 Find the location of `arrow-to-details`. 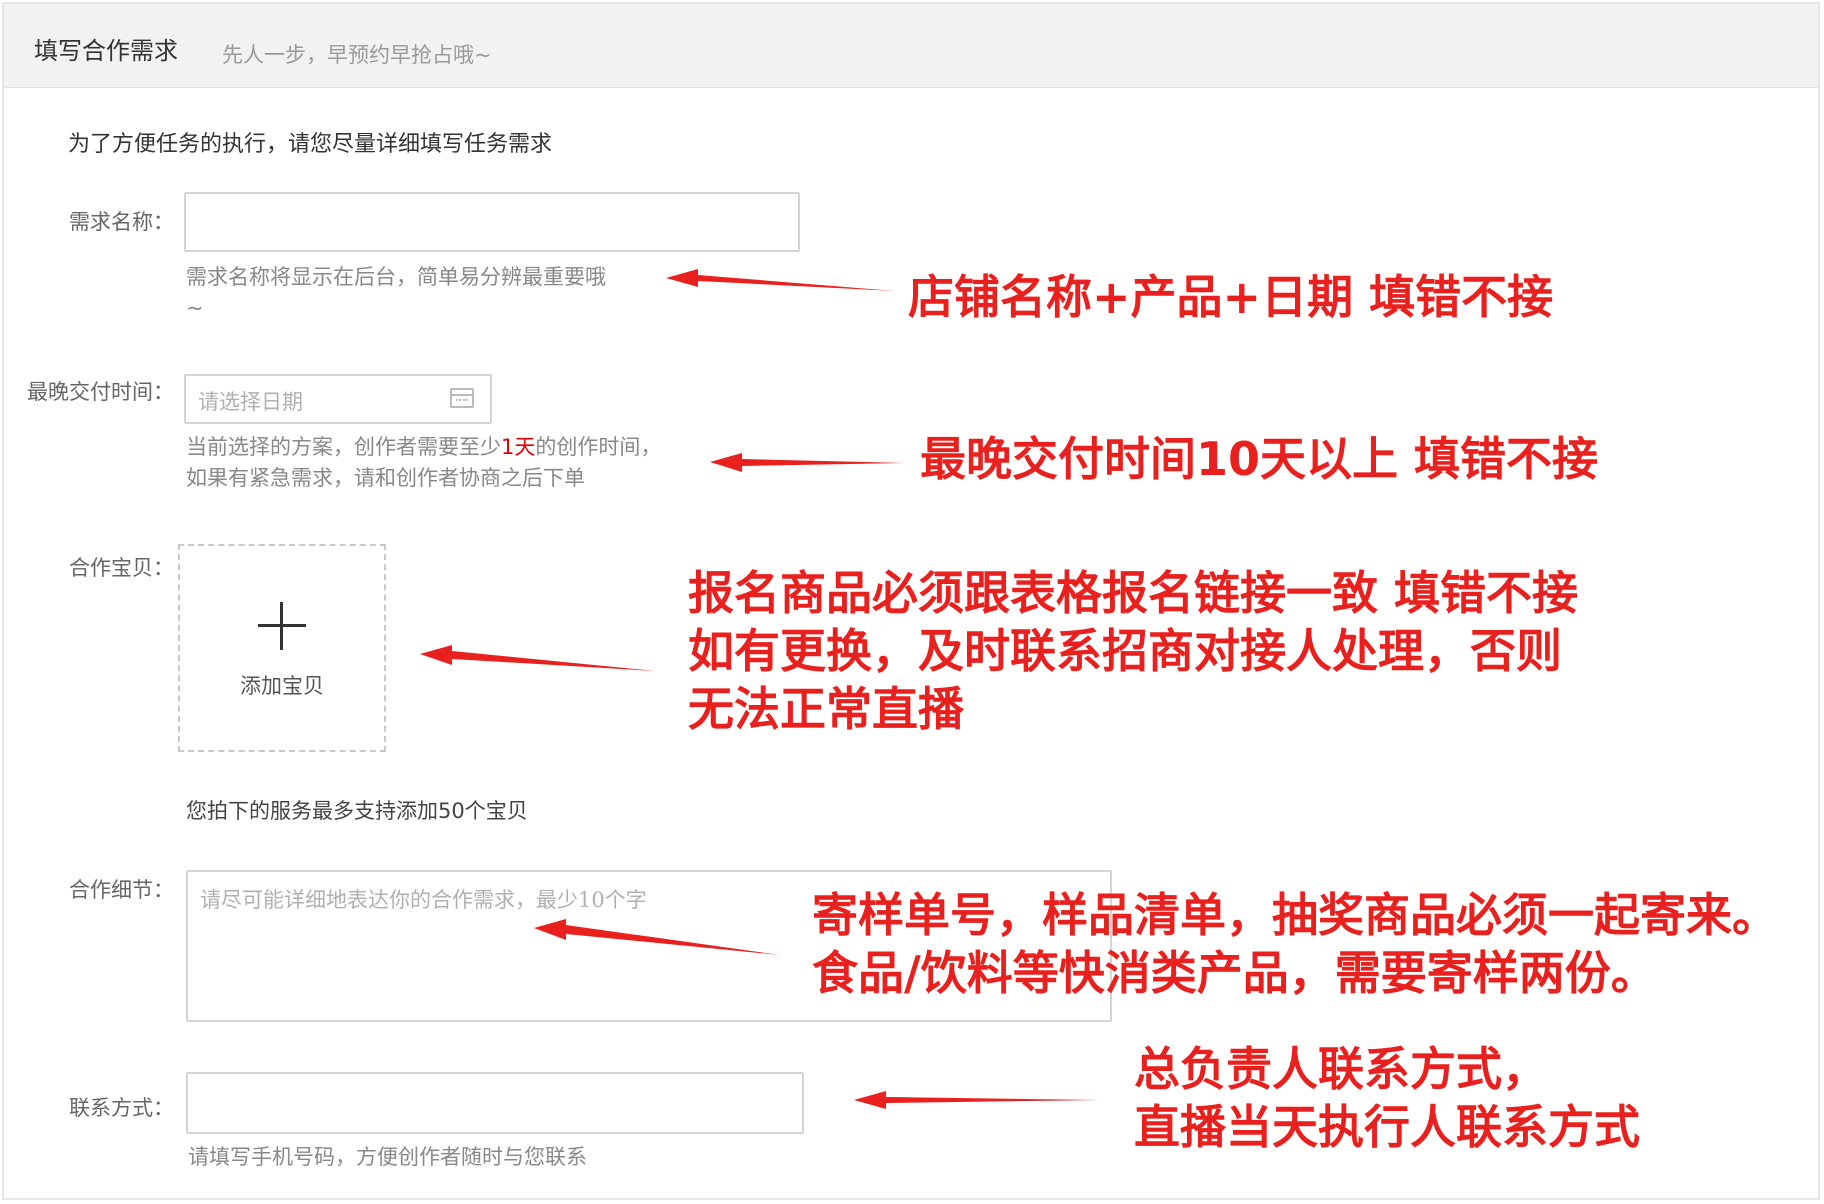

arrow-to-details is located at coordinates (657, 937).